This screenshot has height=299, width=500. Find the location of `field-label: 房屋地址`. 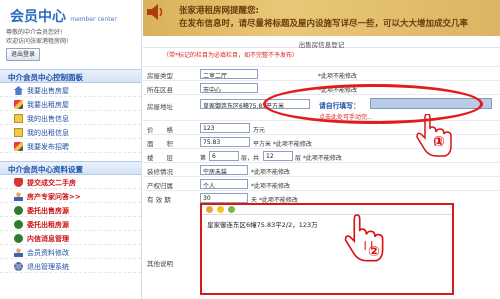

field-label: 房屋地址 is located at coordinates (160, 107).